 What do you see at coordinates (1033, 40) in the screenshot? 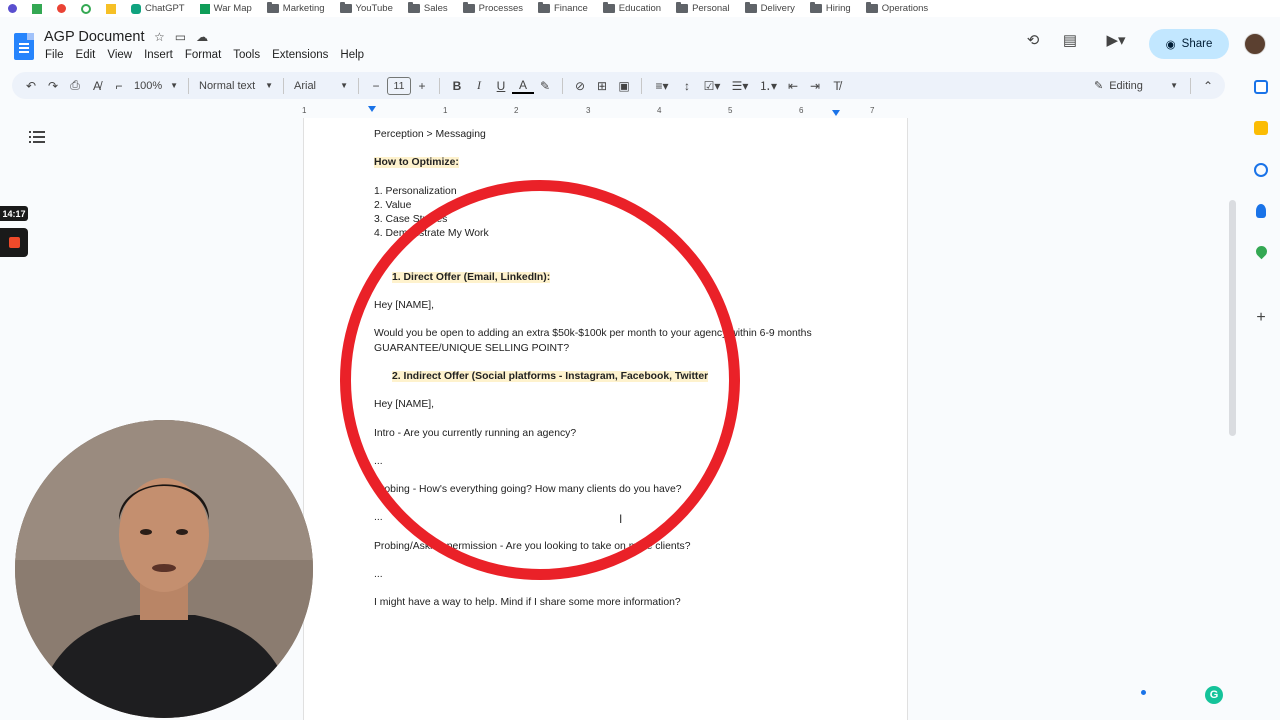
I see `version-history-icon: ⟲` at bounding box center [1033, 40].